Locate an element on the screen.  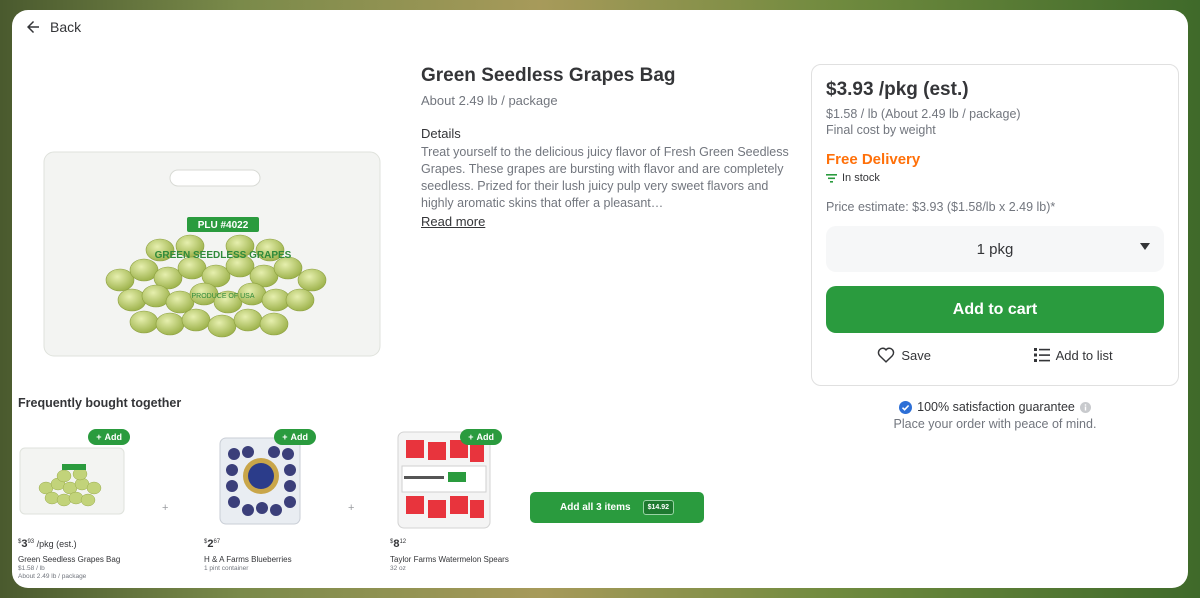
add-to-list-button: Add to list is located at coordinates (1073, 355).